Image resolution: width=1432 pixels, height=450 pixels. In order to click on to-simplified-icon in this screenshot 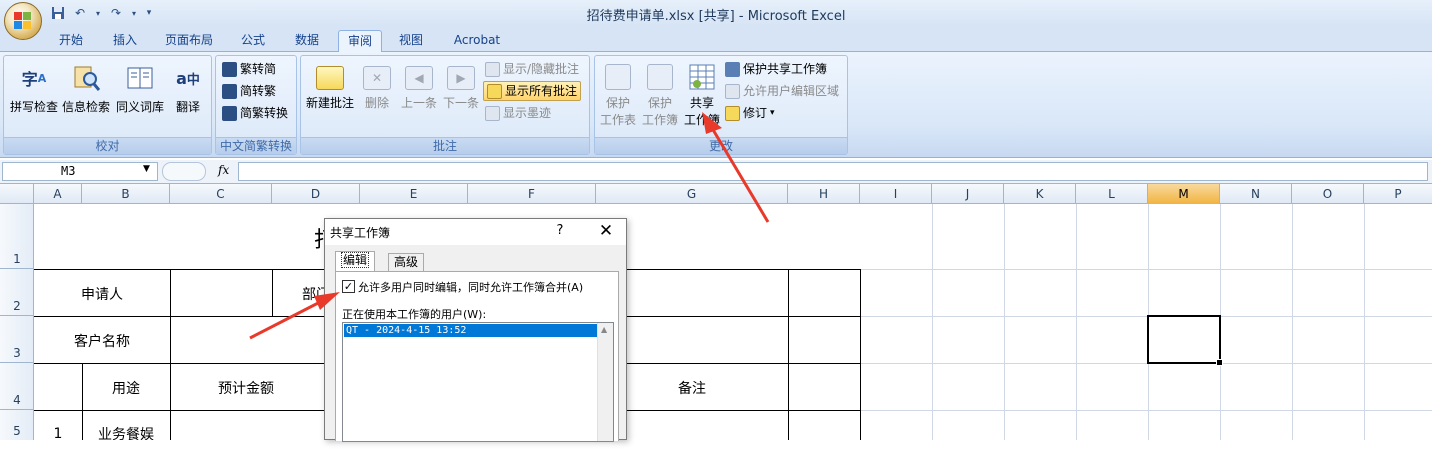, I will do `click(229, 69)`.